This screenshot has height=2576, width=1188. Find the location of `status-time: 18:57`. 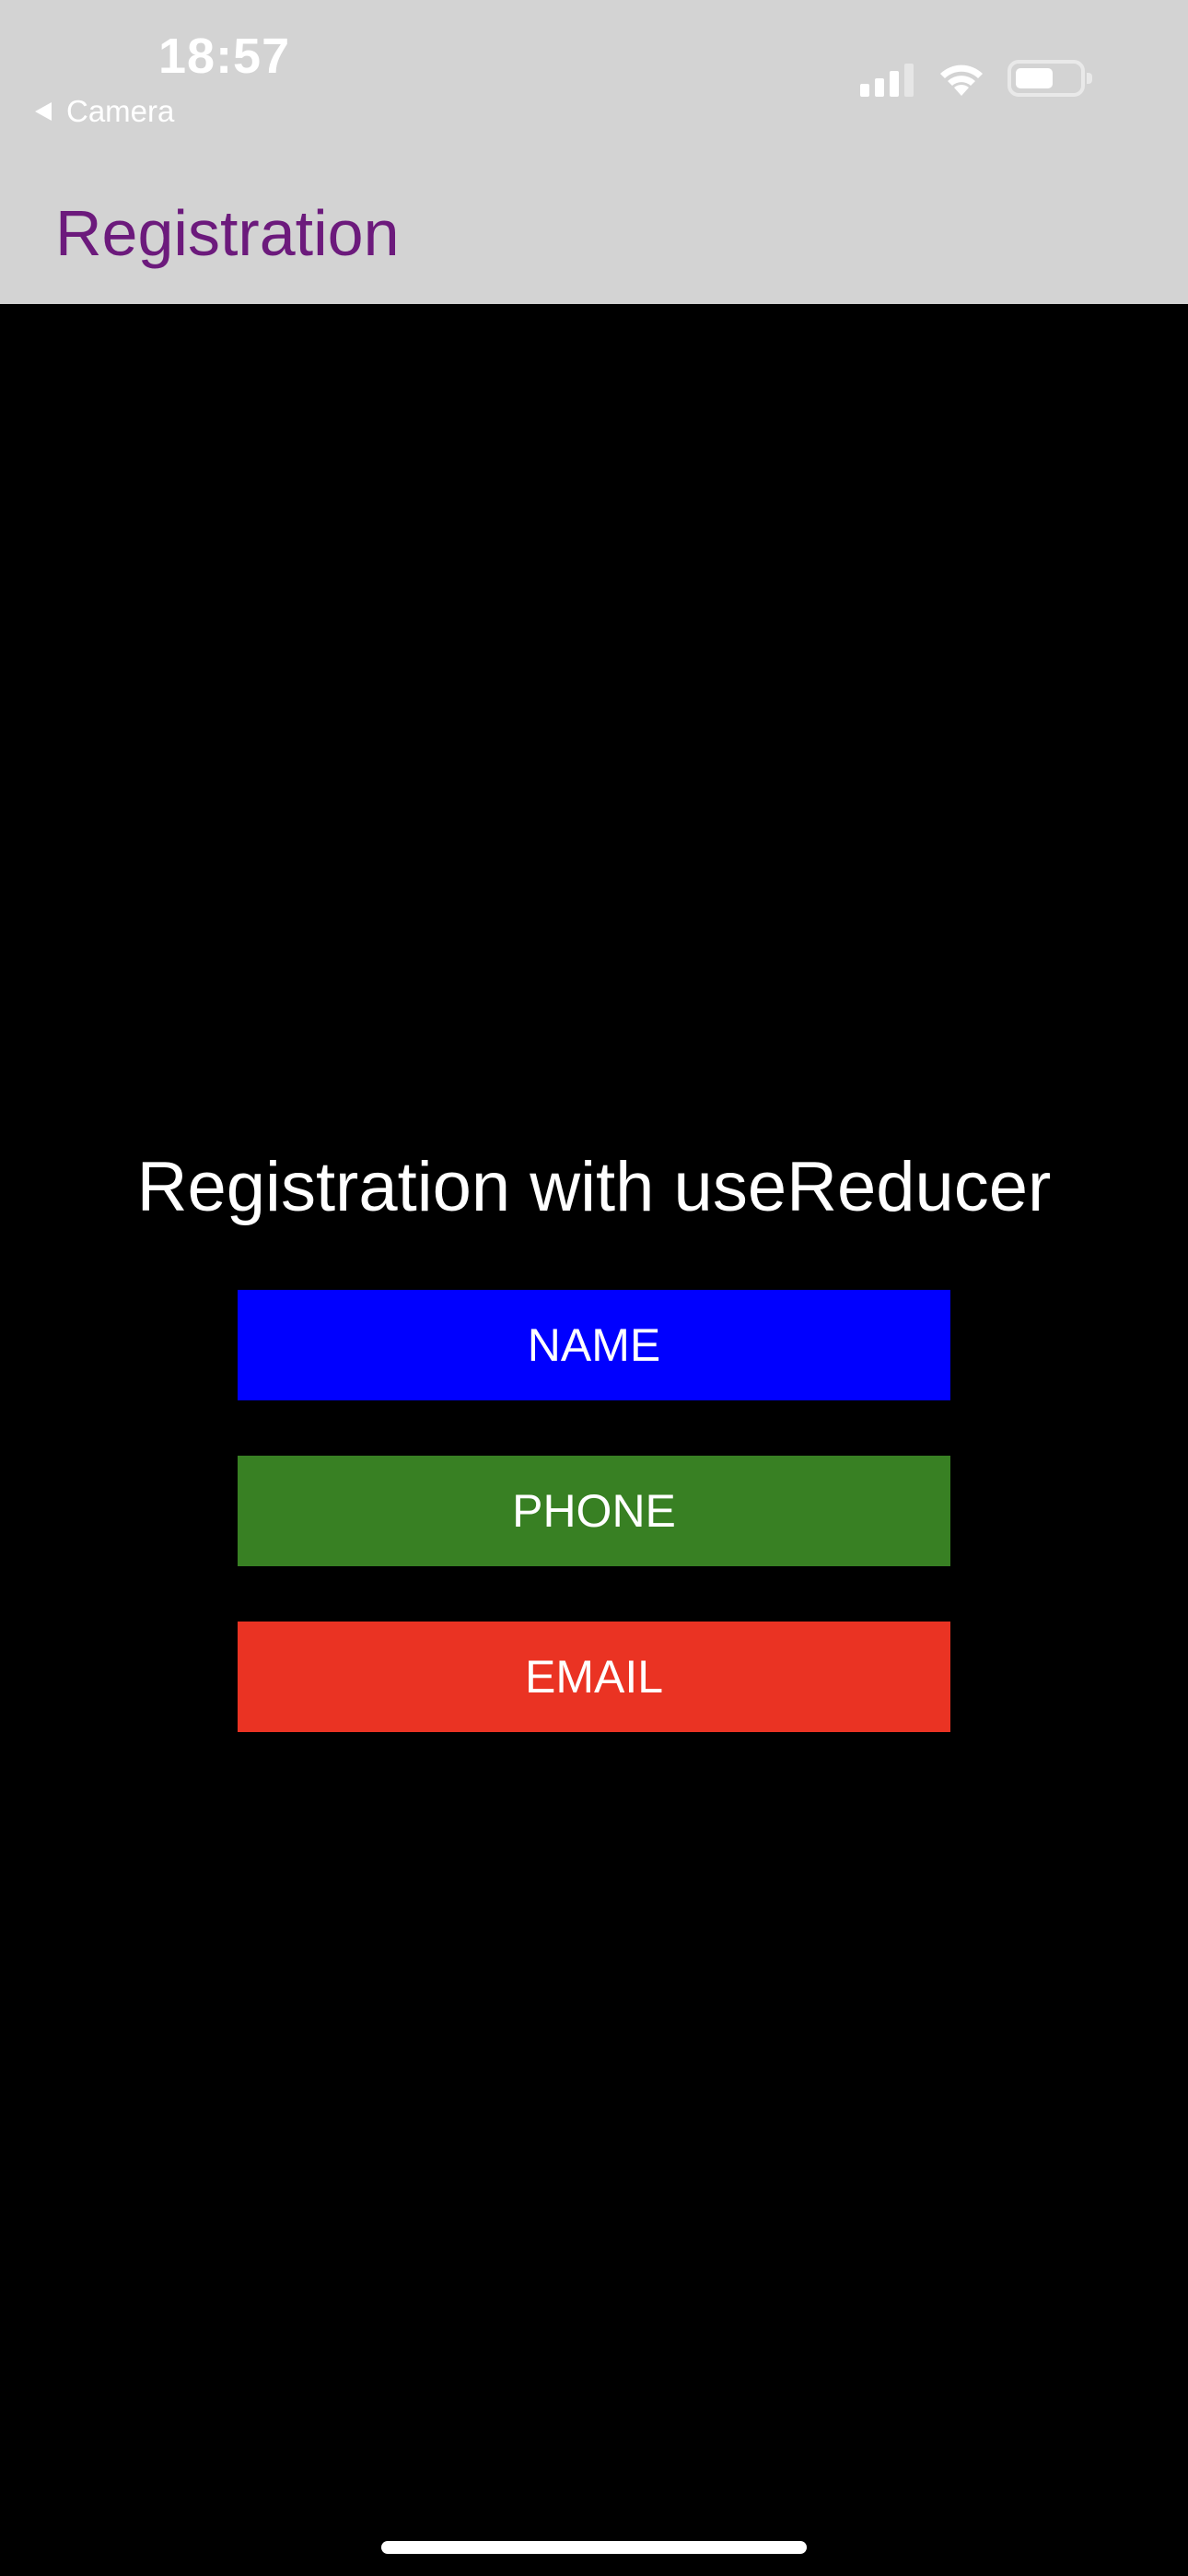

status-time: 18:57 is located at coordinates (224, 56).